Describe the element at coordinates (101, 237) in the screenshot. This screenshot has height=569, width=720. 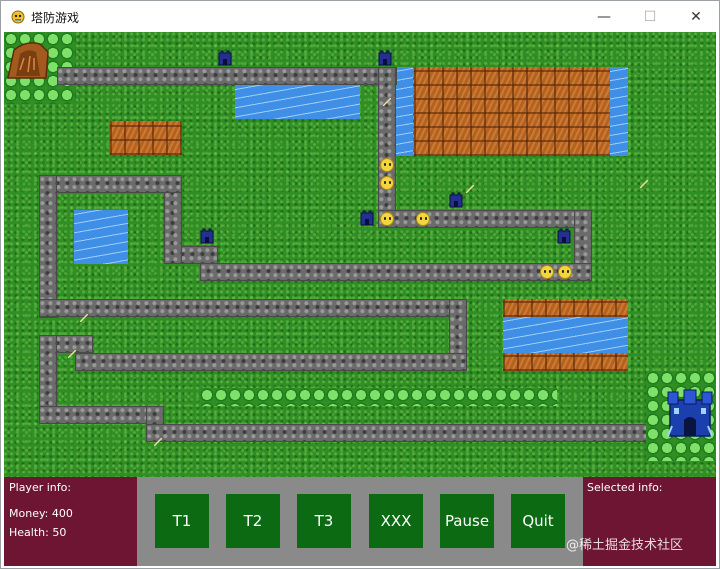
I see `water-pond-left` at that location.